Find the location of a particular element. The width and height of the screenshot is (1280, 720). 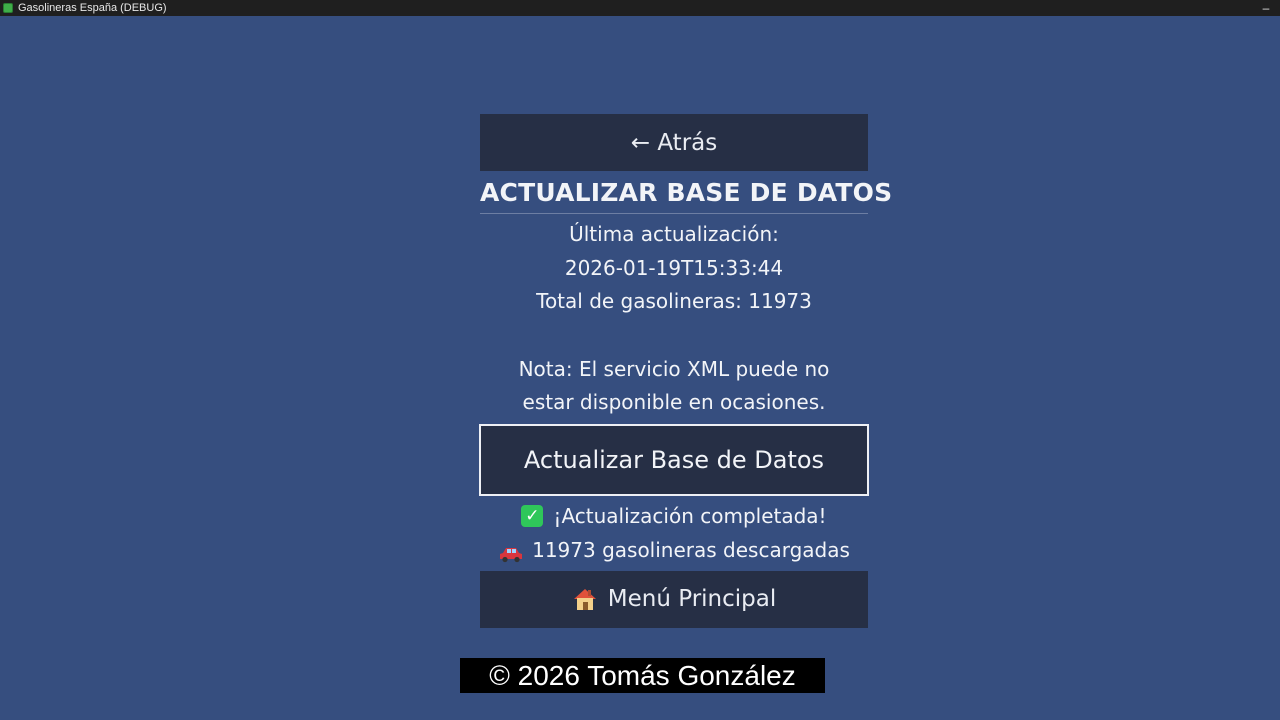

last-update-value: 2026-01-19T15:33:44 is located at coordinates (674, 267).